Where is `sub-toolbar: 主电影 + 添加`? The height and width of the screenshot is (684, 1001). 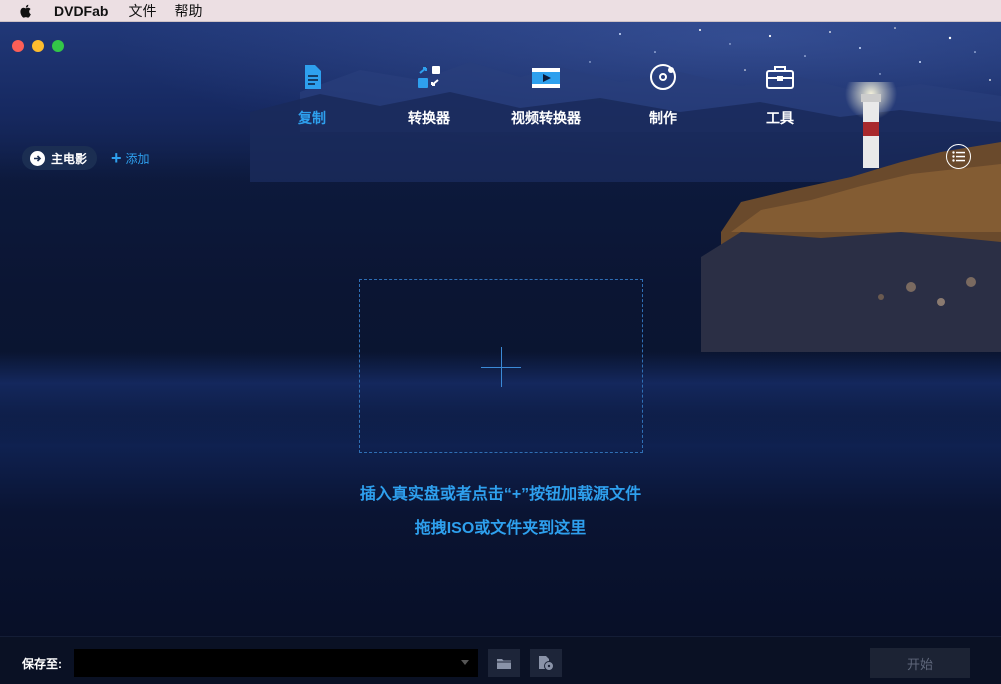
sub-toolbar: 主电影 + 添加 is located at coordinates (86, 158).